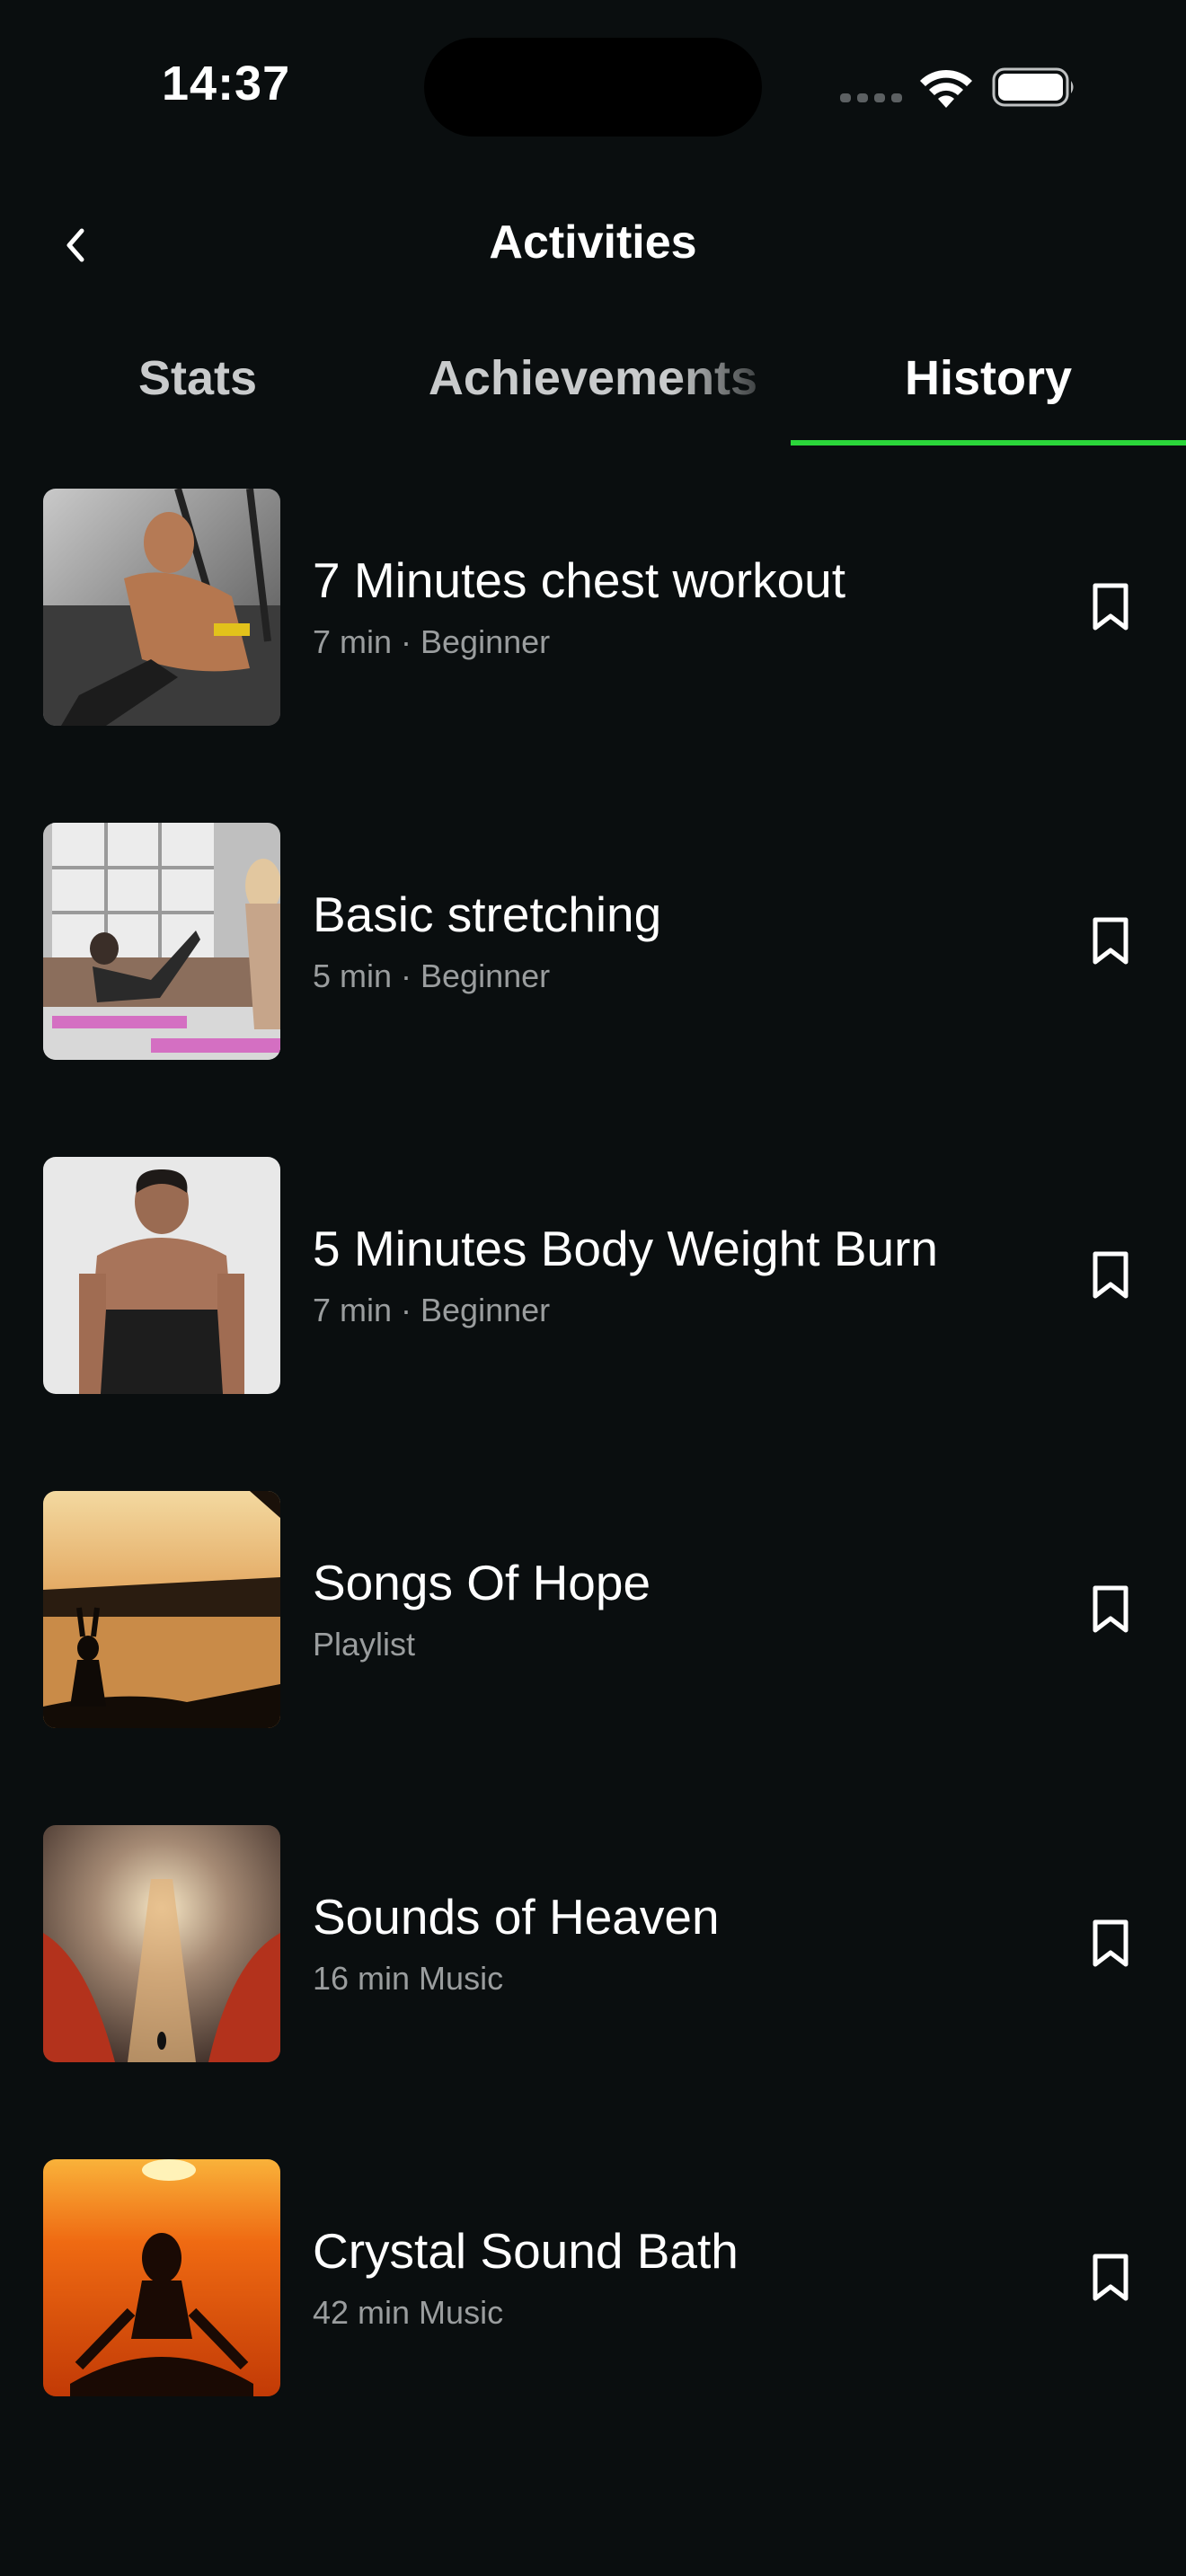  Describe the element at coordinates (197, 378) in the screenshot. I see `tab-stats: Stats` at that location.